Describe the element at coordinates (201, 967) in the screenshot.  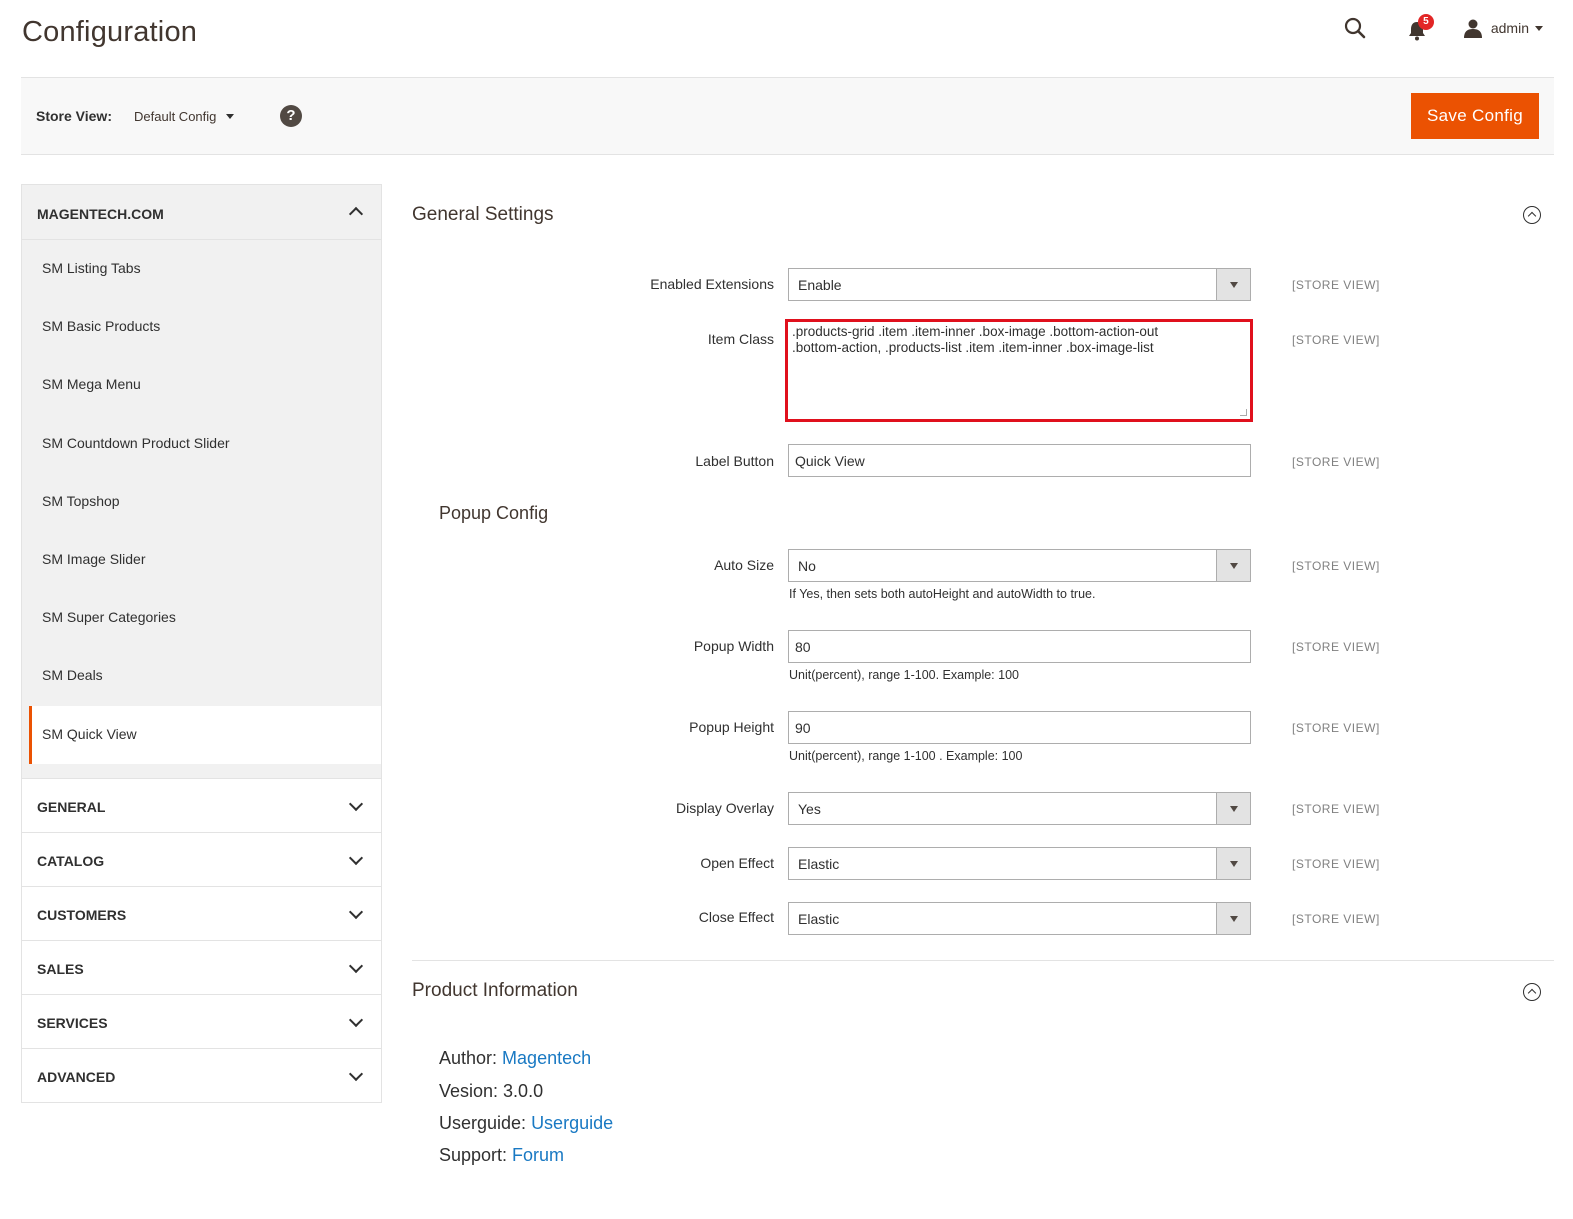
I see `sidebar-group-sales: SALES` at that location.